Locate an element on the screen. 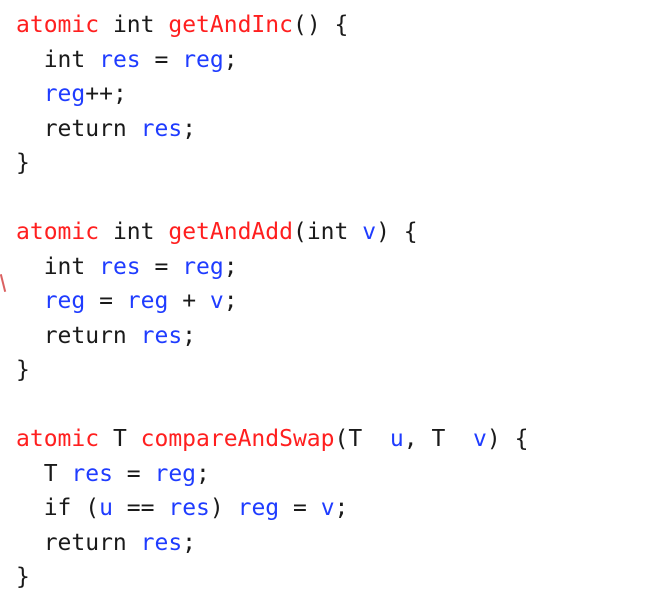  code-line: atomic int getAndInc() { is located at coordinates (341, 25).